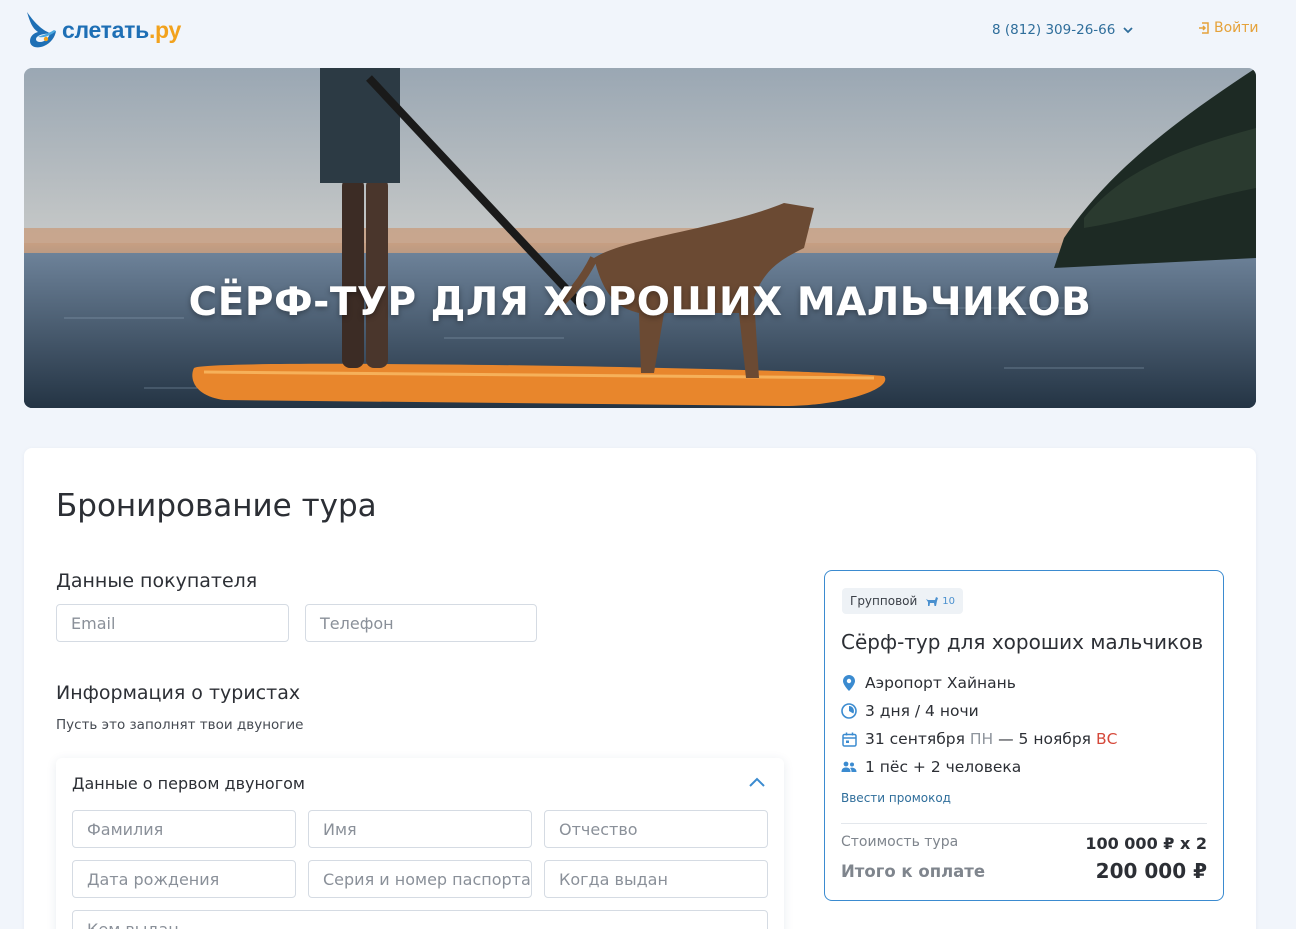  Describe the element at coordinates (940, 601) in the screenshot. I see `group-size-badge: 10` at that location.